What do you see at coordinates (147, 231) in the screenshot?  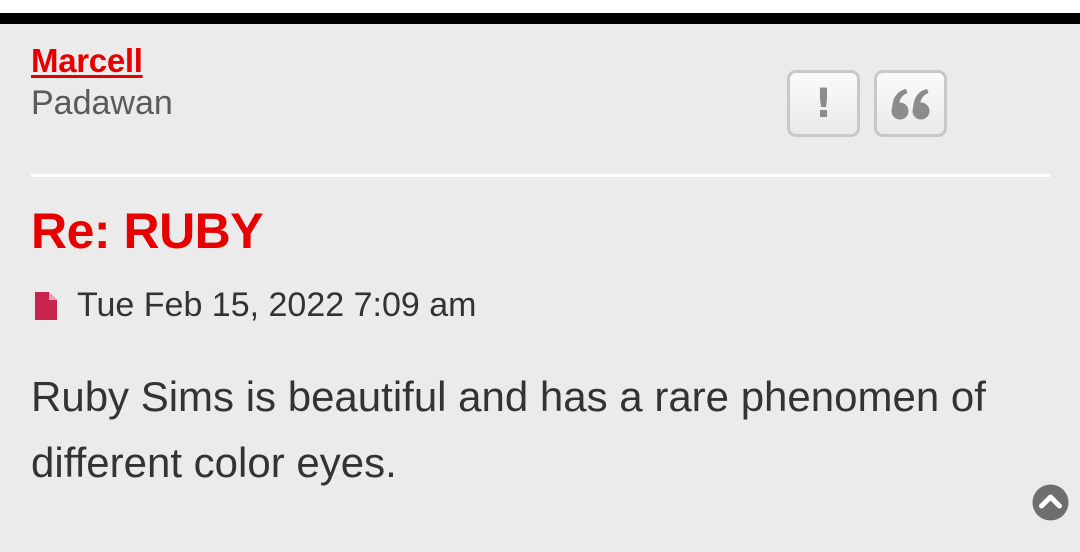 I see `post-title: Re: RUBY` at bounding box center [147, 231].